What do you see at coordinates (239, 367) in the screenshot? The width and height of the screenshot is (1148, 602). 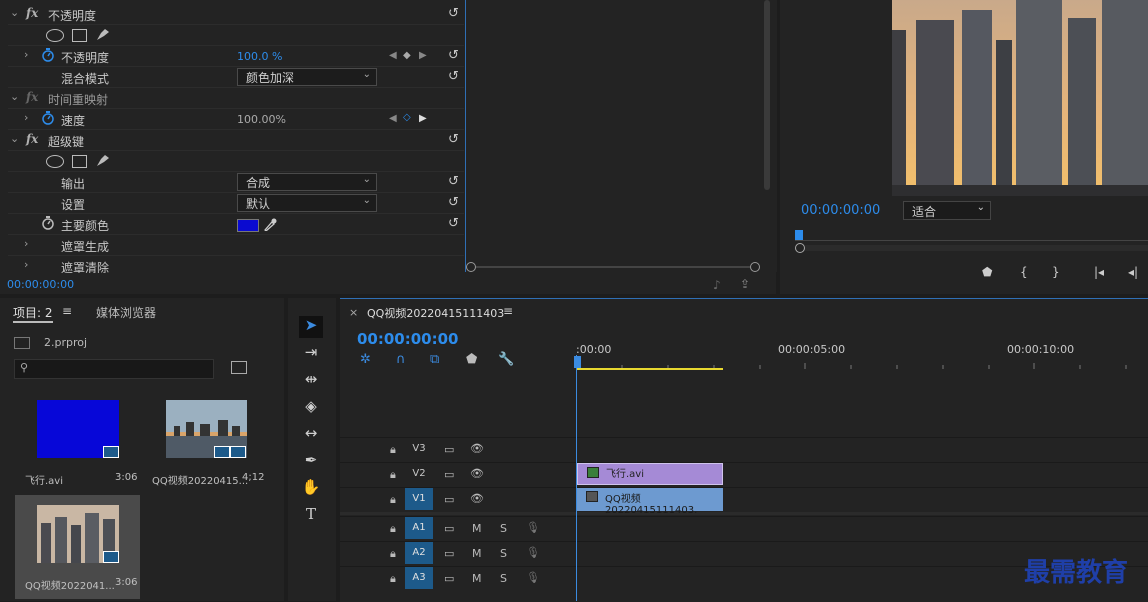 I see `new-bin-icon` at bounding box center [239, 367].